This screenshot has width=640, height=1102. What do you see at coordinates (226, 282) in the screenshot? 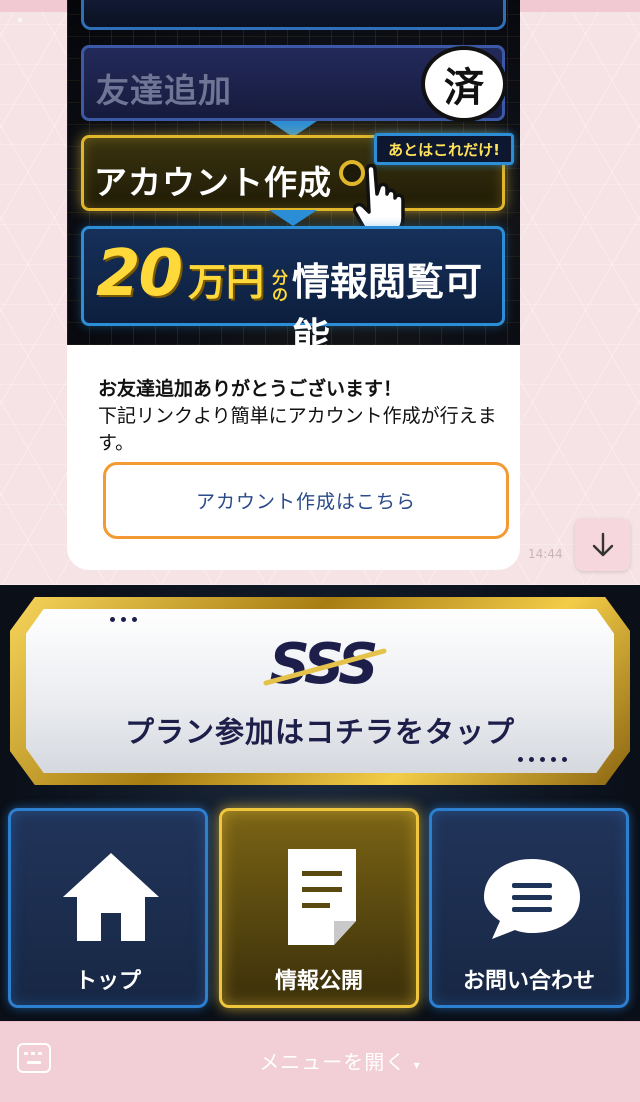
I see `step3-unit: 万円` at bounding box center [226, 282].